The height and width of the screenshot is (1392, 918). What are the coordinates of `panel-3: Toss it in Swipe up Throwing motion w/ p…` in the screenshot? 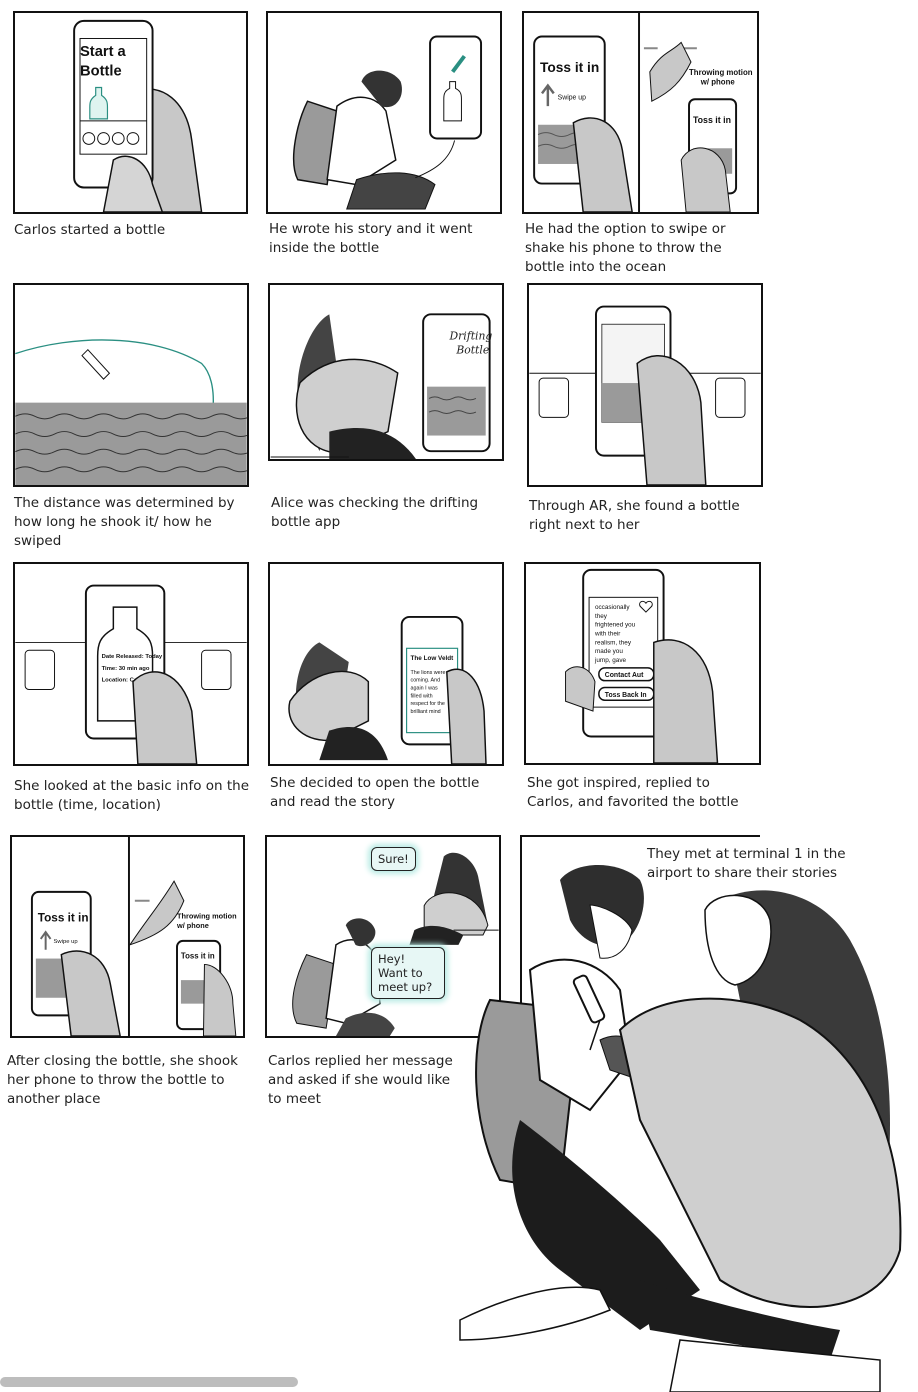 It's located at (640, 112).